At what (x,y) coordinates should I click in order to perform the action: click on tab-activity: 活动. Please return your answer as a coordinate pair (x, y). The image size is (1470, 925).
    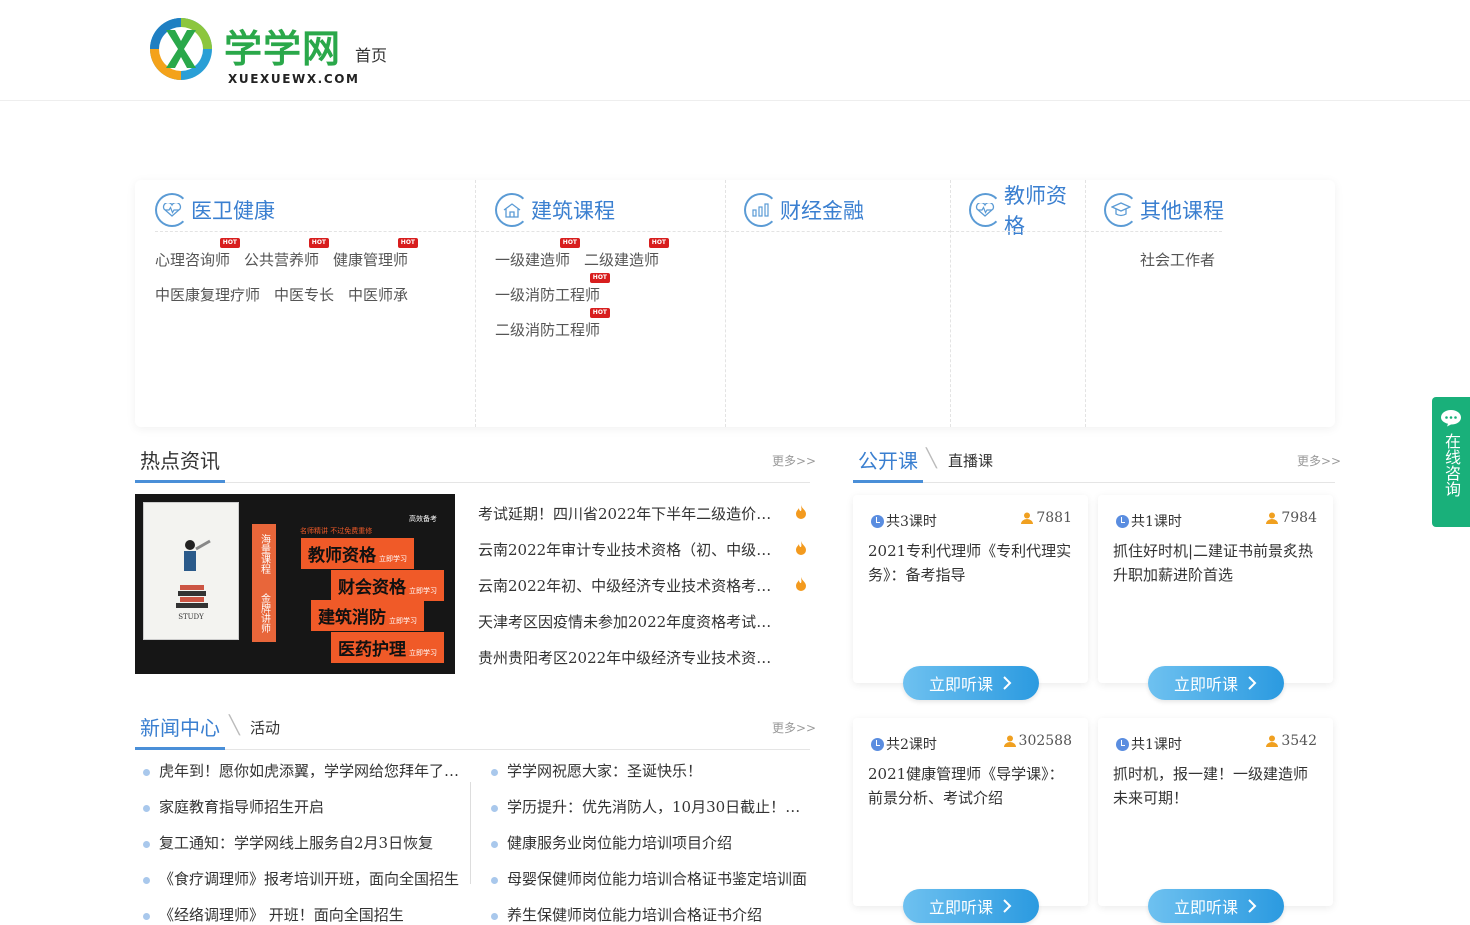
    Looking at the image, I should click on (265, 727).